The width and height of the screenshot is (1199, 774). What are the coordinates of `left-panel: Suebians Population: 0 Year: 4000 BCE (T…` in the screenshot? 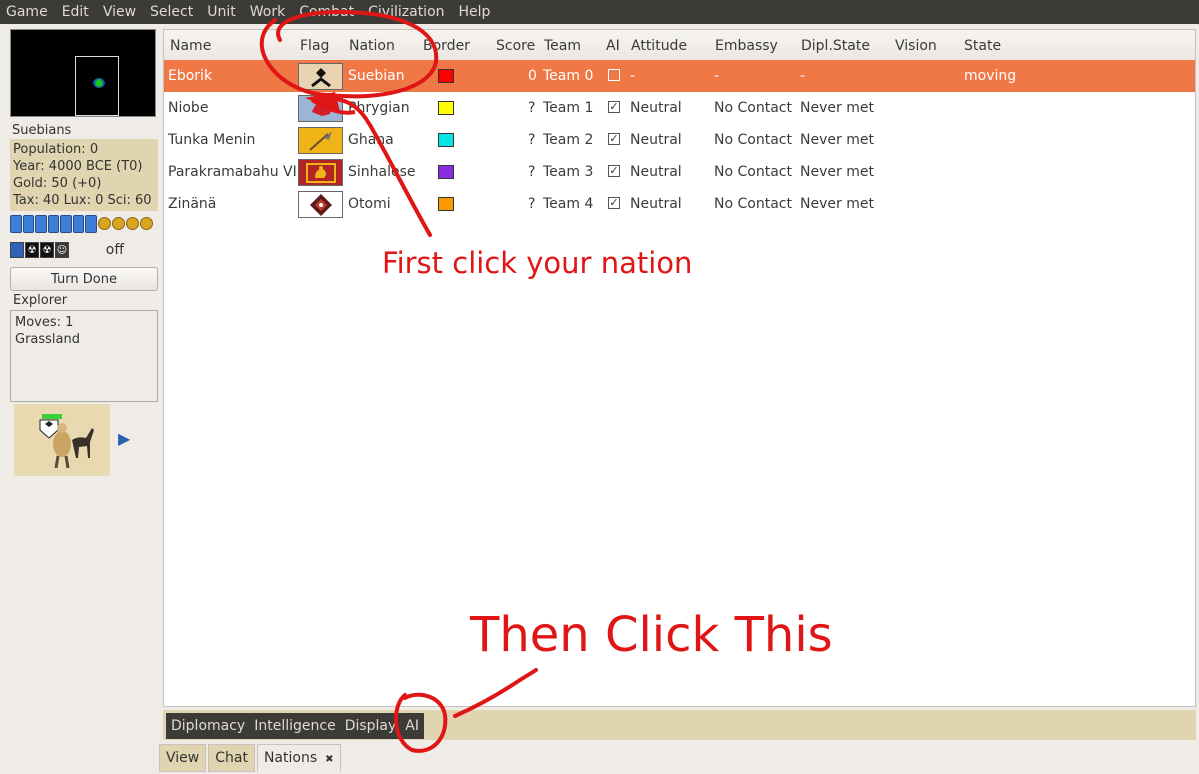 It's located at (80, 399).